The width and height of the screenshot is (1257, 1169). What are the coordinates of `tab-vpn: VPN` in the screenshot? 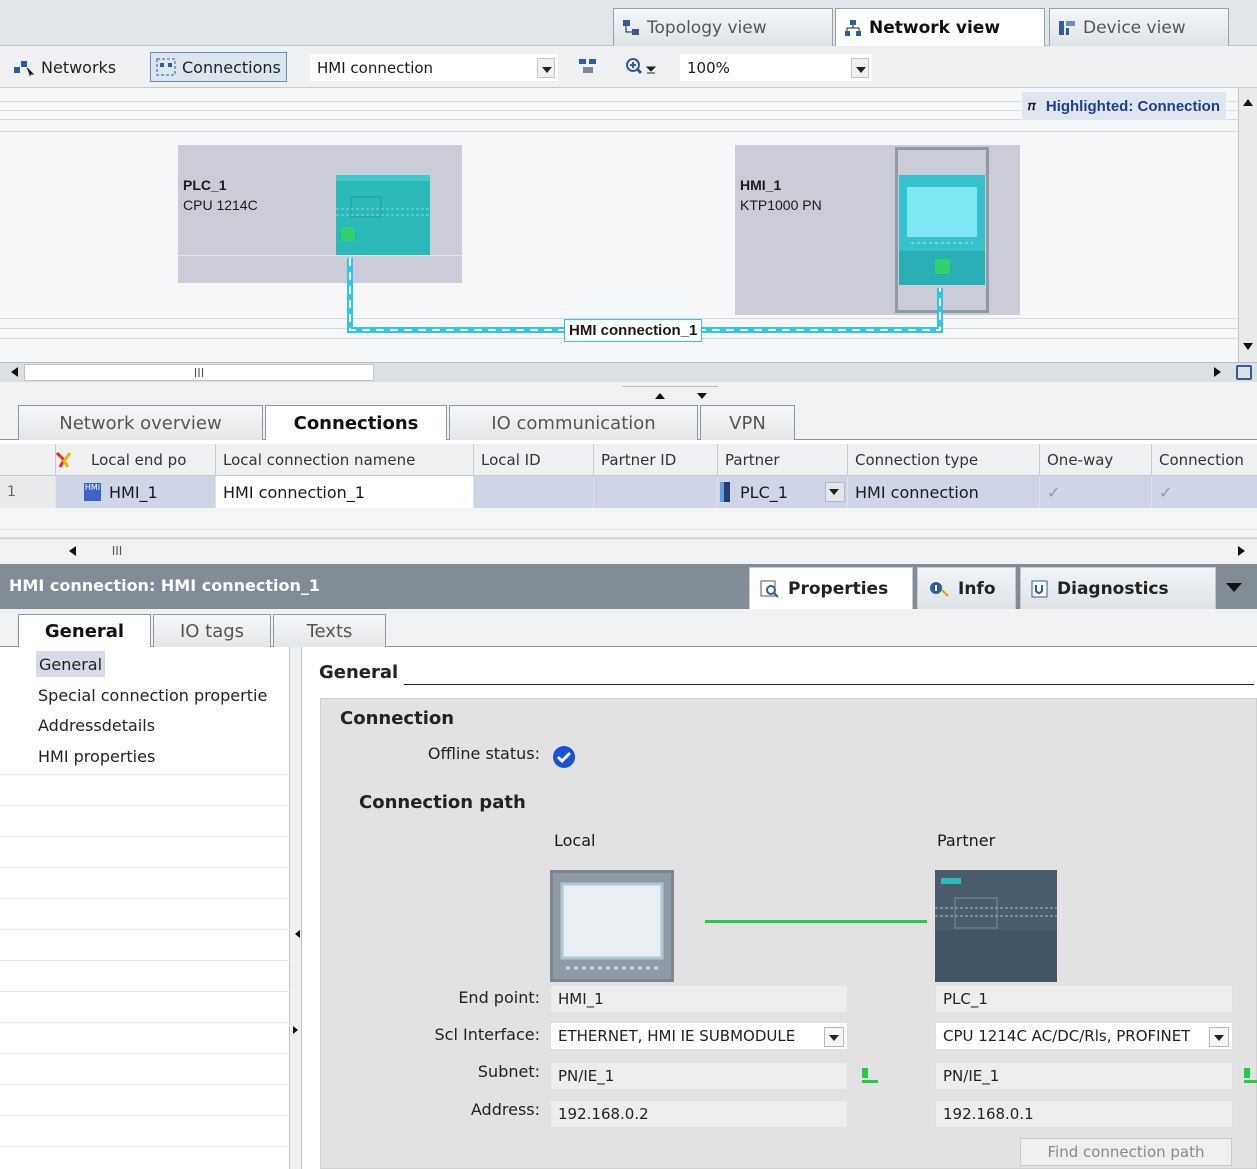 It's located at (747, 422).